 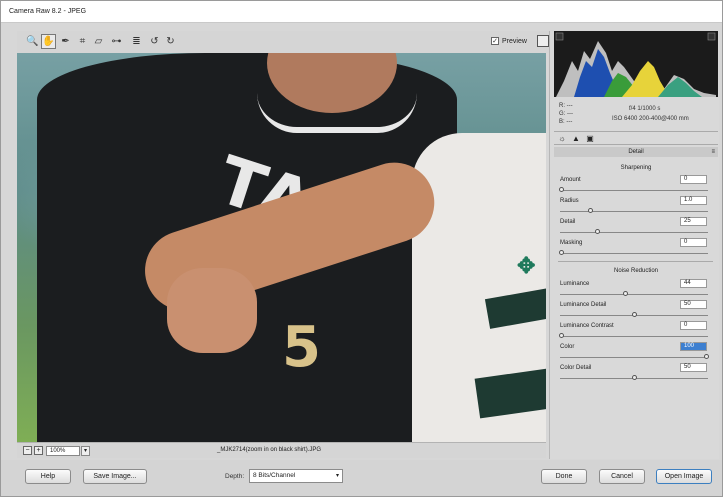 What do you see at coordinates (634, 357) in the screenshot?
I see `color-slider` at bounding box center [634, 357].